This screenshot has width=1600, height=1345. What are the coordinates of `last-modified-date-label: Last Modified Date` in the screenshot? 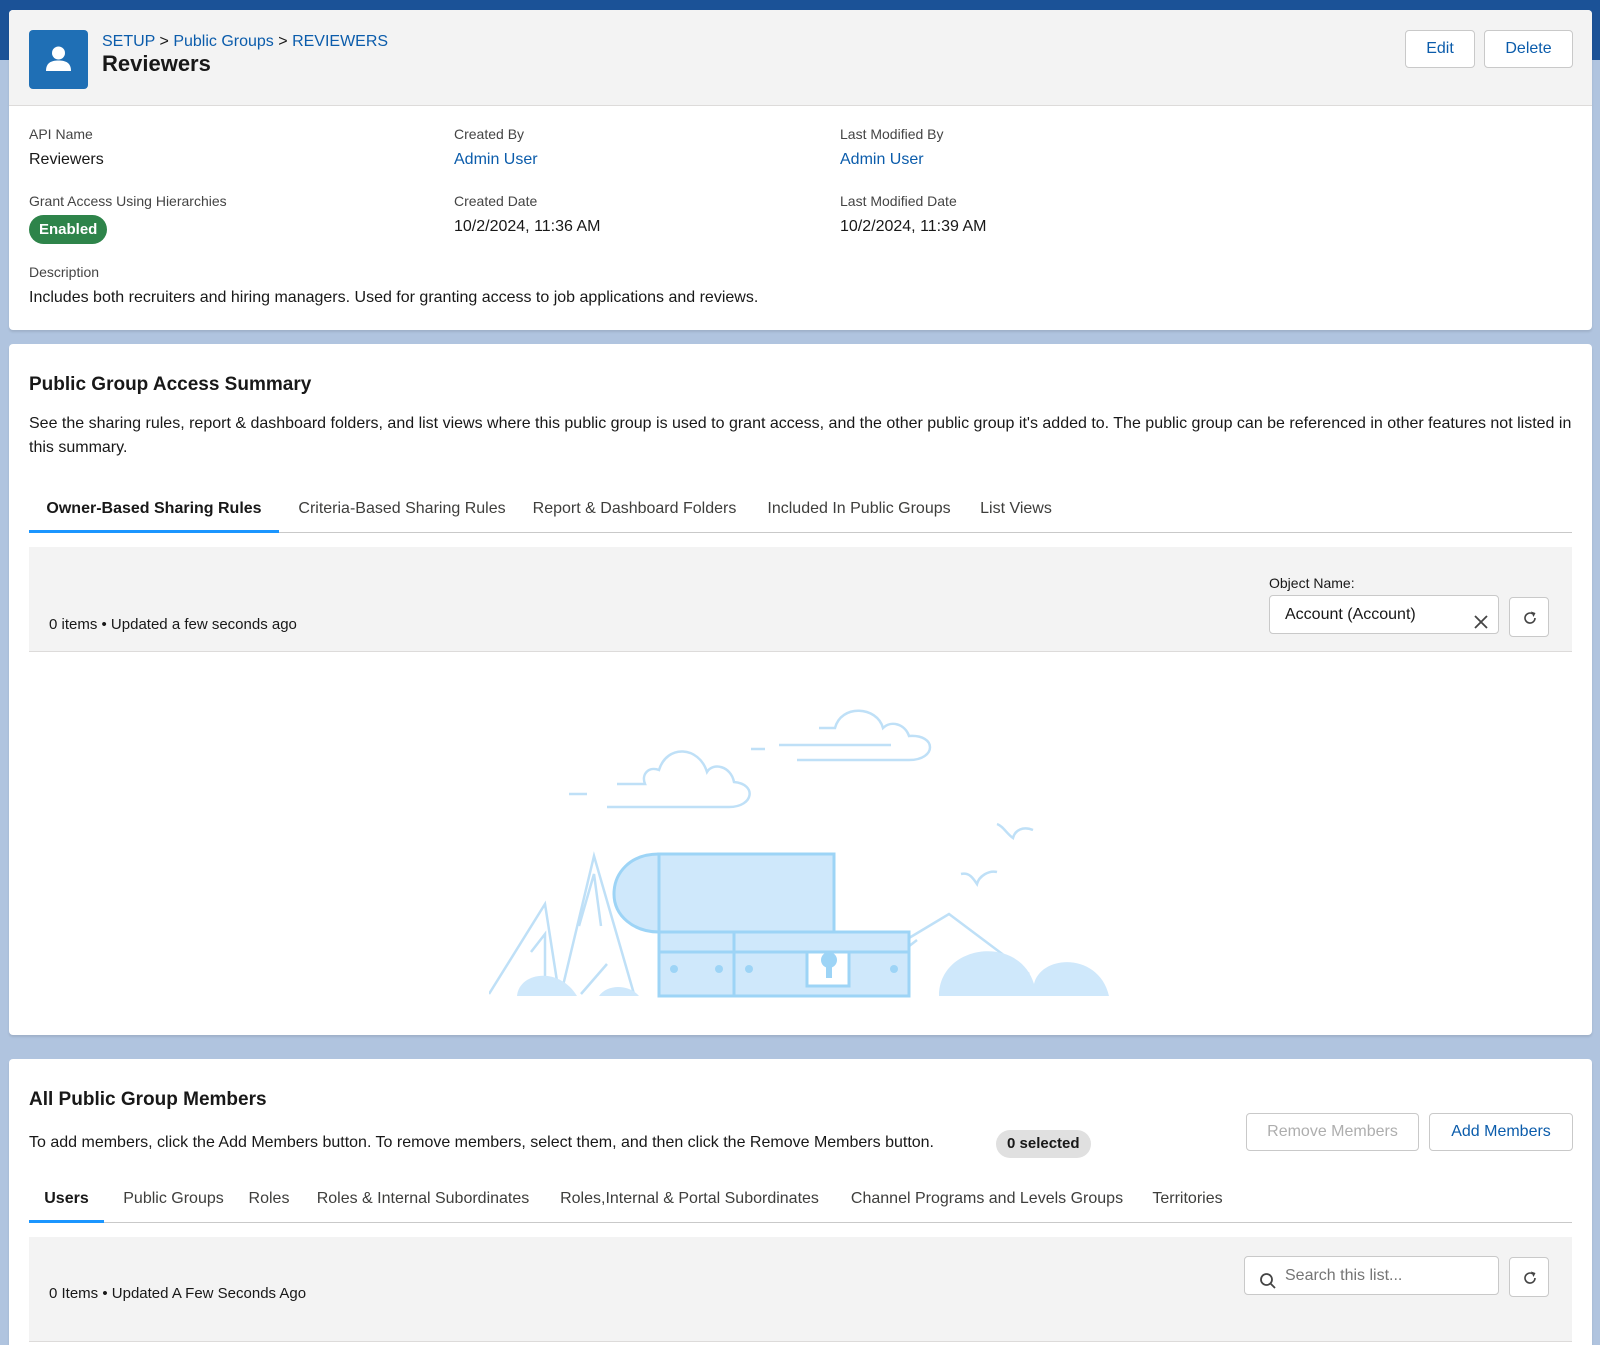 It's located at (898, 201).